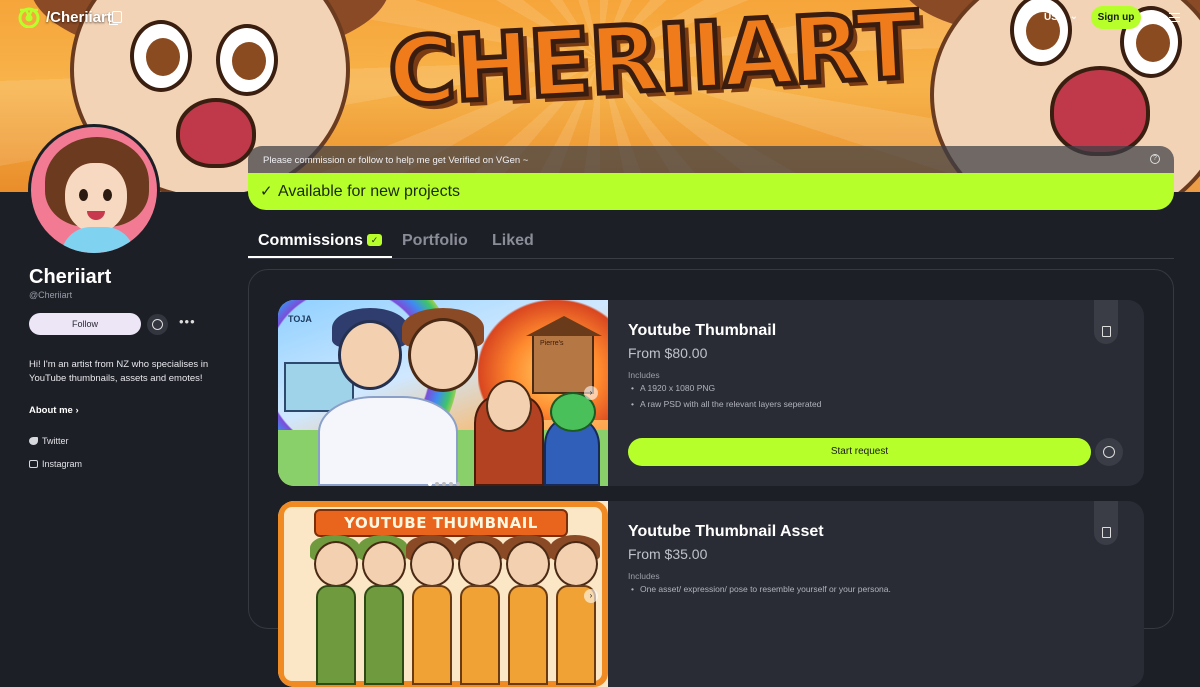 The height and width of the screenshot is (687, 1200). What do you see at coordinates (1055, 17) in the screenshot?
I see `currency-value: USD` at bounding box center [1055, 17].